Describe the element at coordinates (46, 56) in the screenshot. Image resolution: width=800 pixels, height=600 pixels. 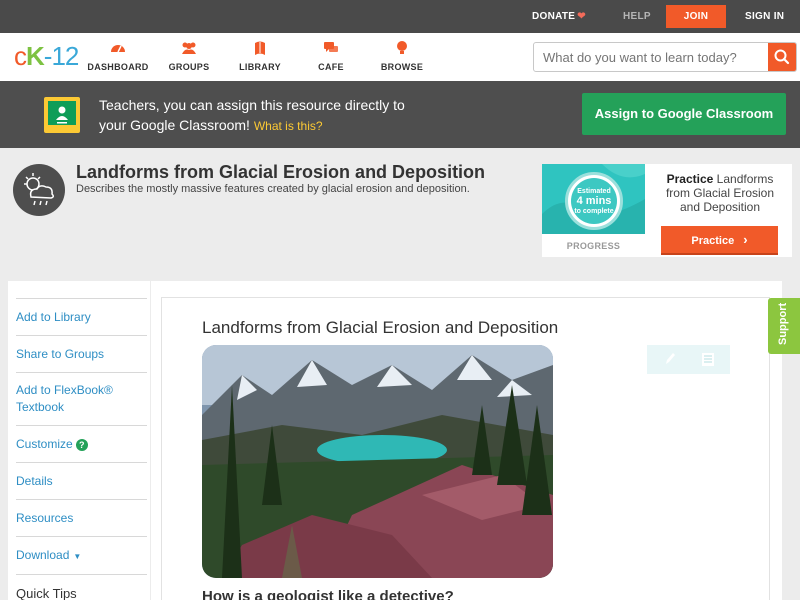
I see `ck12-logo: cK-12` at that location.